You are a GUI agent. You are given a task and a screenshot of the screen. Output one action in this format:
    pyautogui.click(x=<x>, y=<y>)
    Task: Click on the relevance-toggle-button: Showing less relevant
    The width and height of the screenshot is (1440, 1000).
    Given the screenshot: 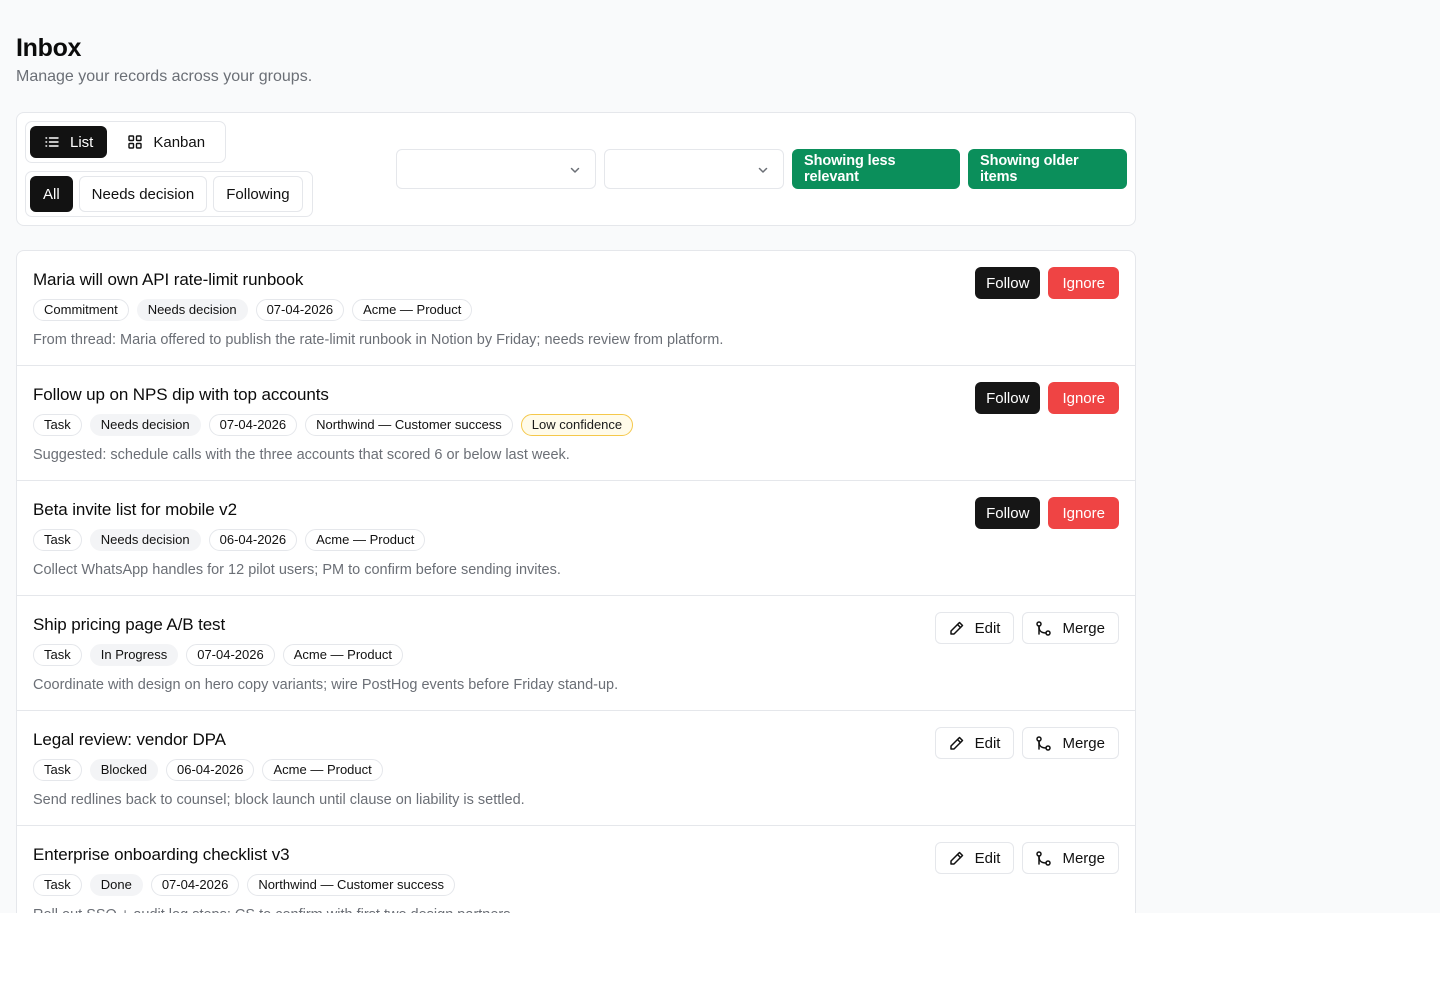 What is the action you would take?
    pyautogui.click(x=876, y=169)
    